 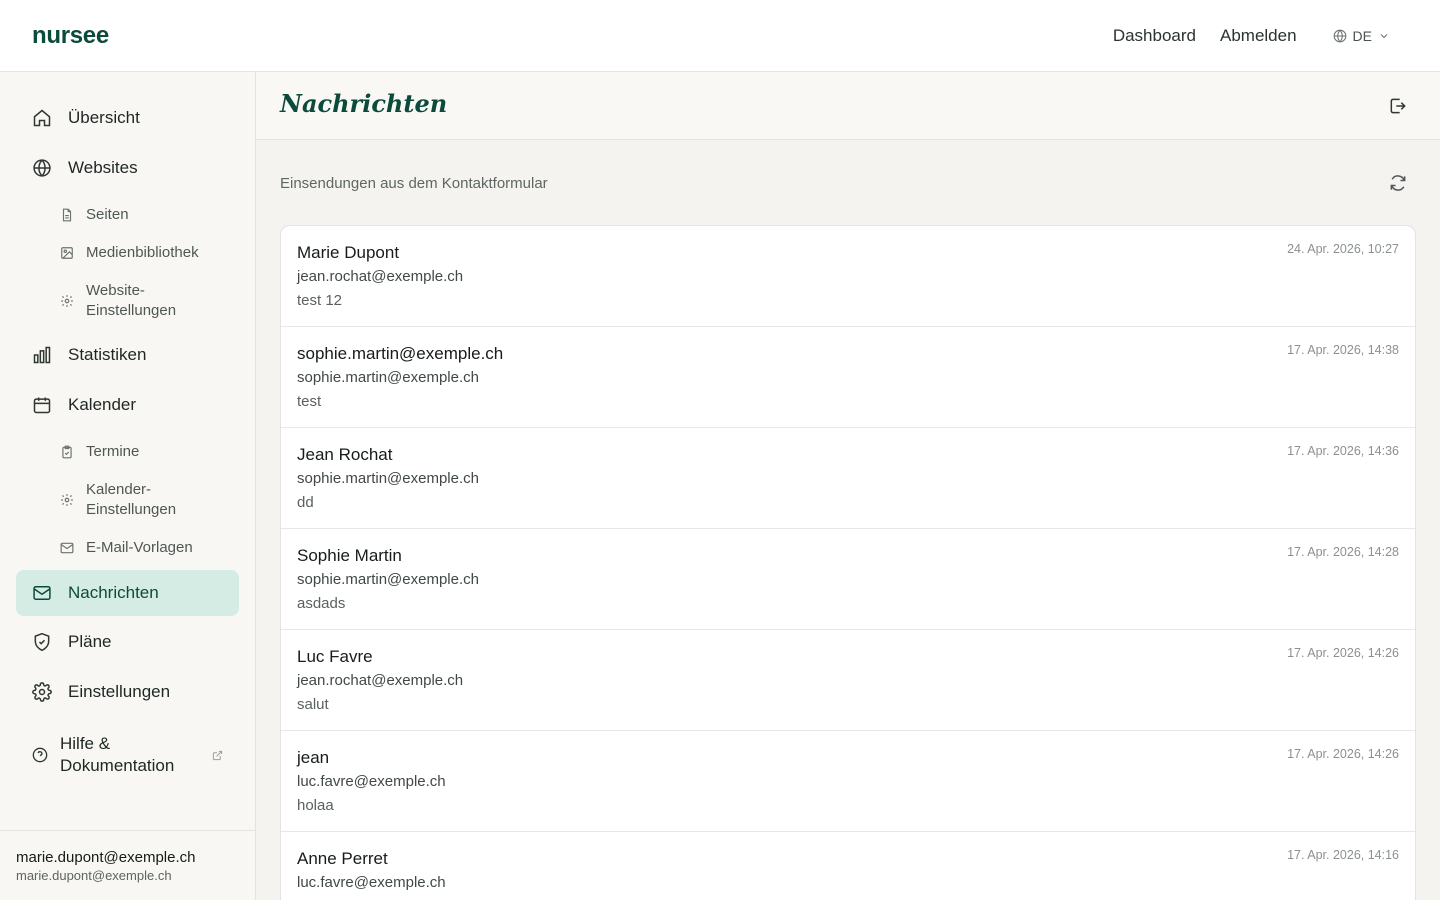 I want to click on message-sender-name: Luc Favre, so click(x=335, y=656).